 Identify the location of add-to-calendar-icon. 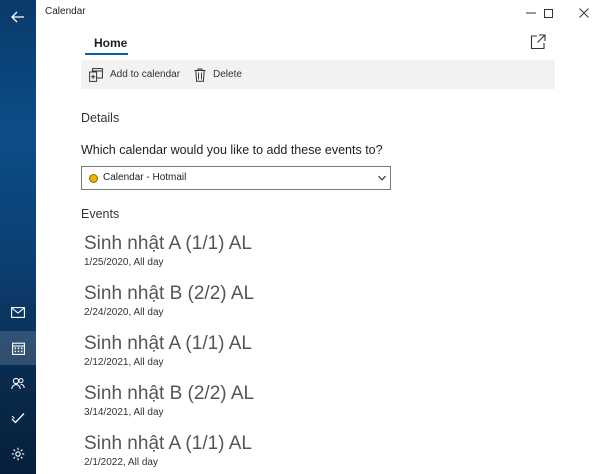
(96, 74).